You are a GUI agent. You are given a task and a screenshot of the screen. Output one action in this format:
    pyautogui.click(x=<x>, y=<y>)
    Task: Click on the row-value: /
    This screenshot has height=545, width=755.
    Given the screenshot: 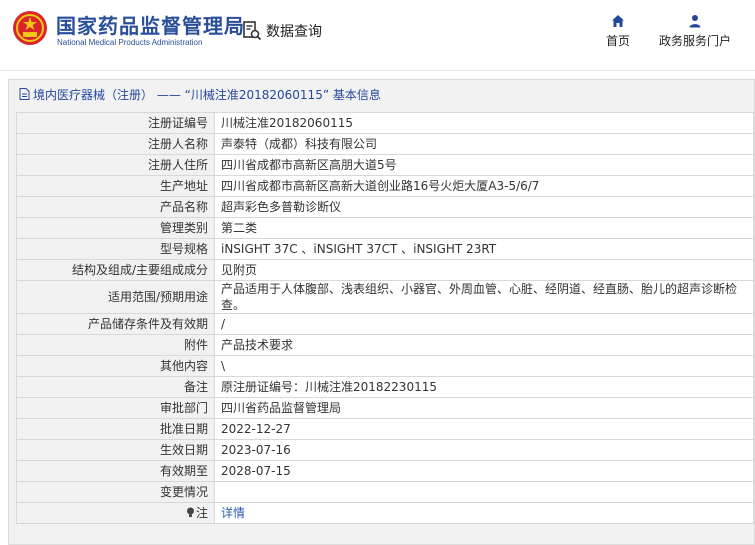 What is the action you would take?
    pyautogui.click(x=484, y=324)
    